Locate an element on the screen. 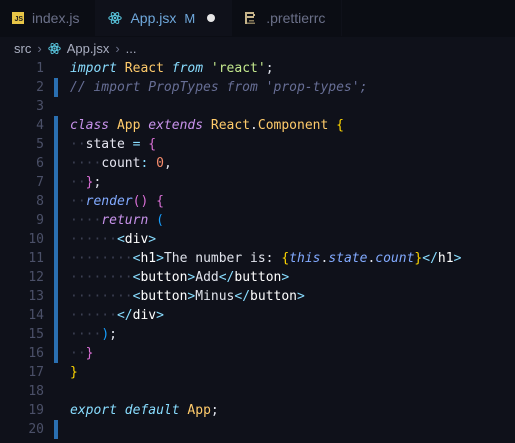 This screenshot has height=443, width=515. code-line: 19 export default App; is located at coordinates (257, 410).